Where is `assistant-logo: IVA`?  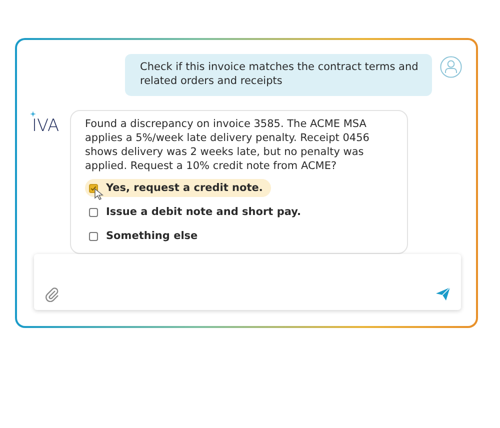 assistant-logo: IVA is located at coordinates (46, 126).